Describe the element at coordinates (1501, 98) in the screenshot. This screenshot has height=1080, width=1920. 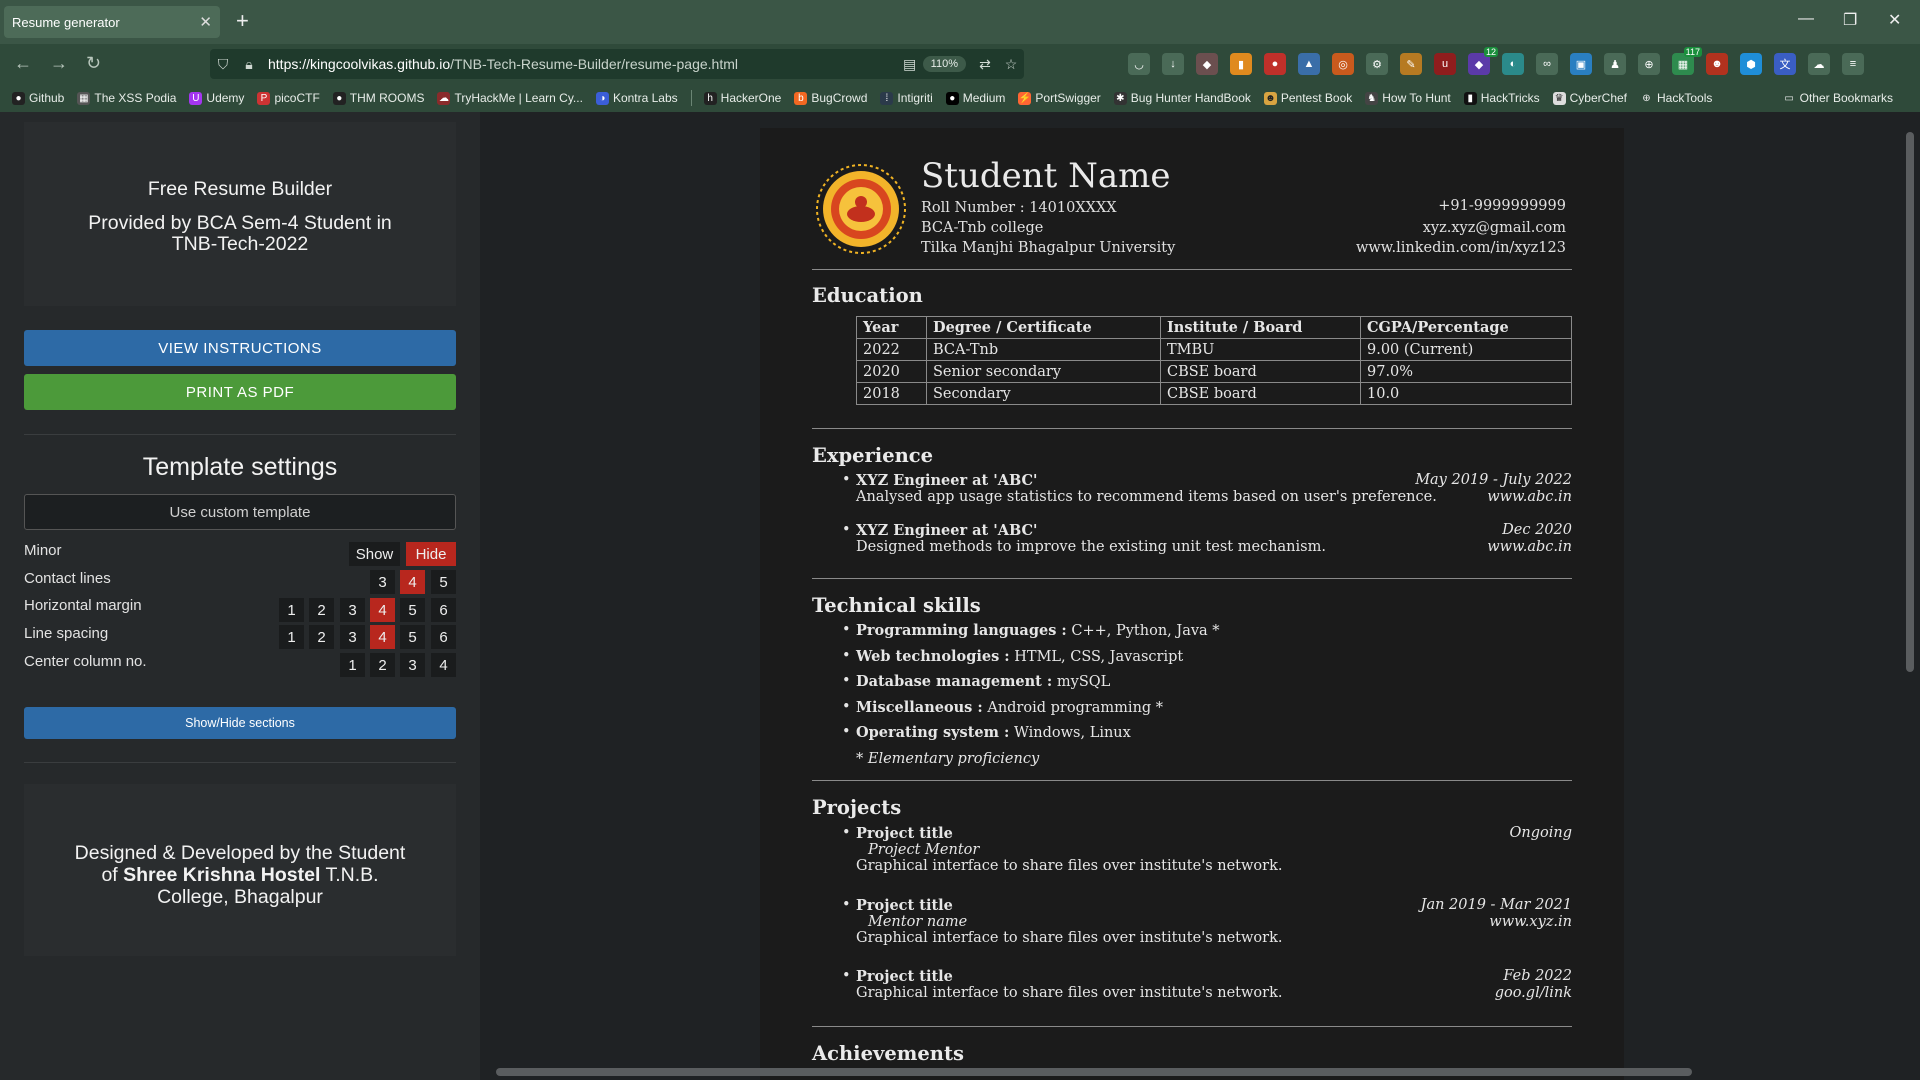
I see `bookmark-item: ▮ HackTricks` at that location.